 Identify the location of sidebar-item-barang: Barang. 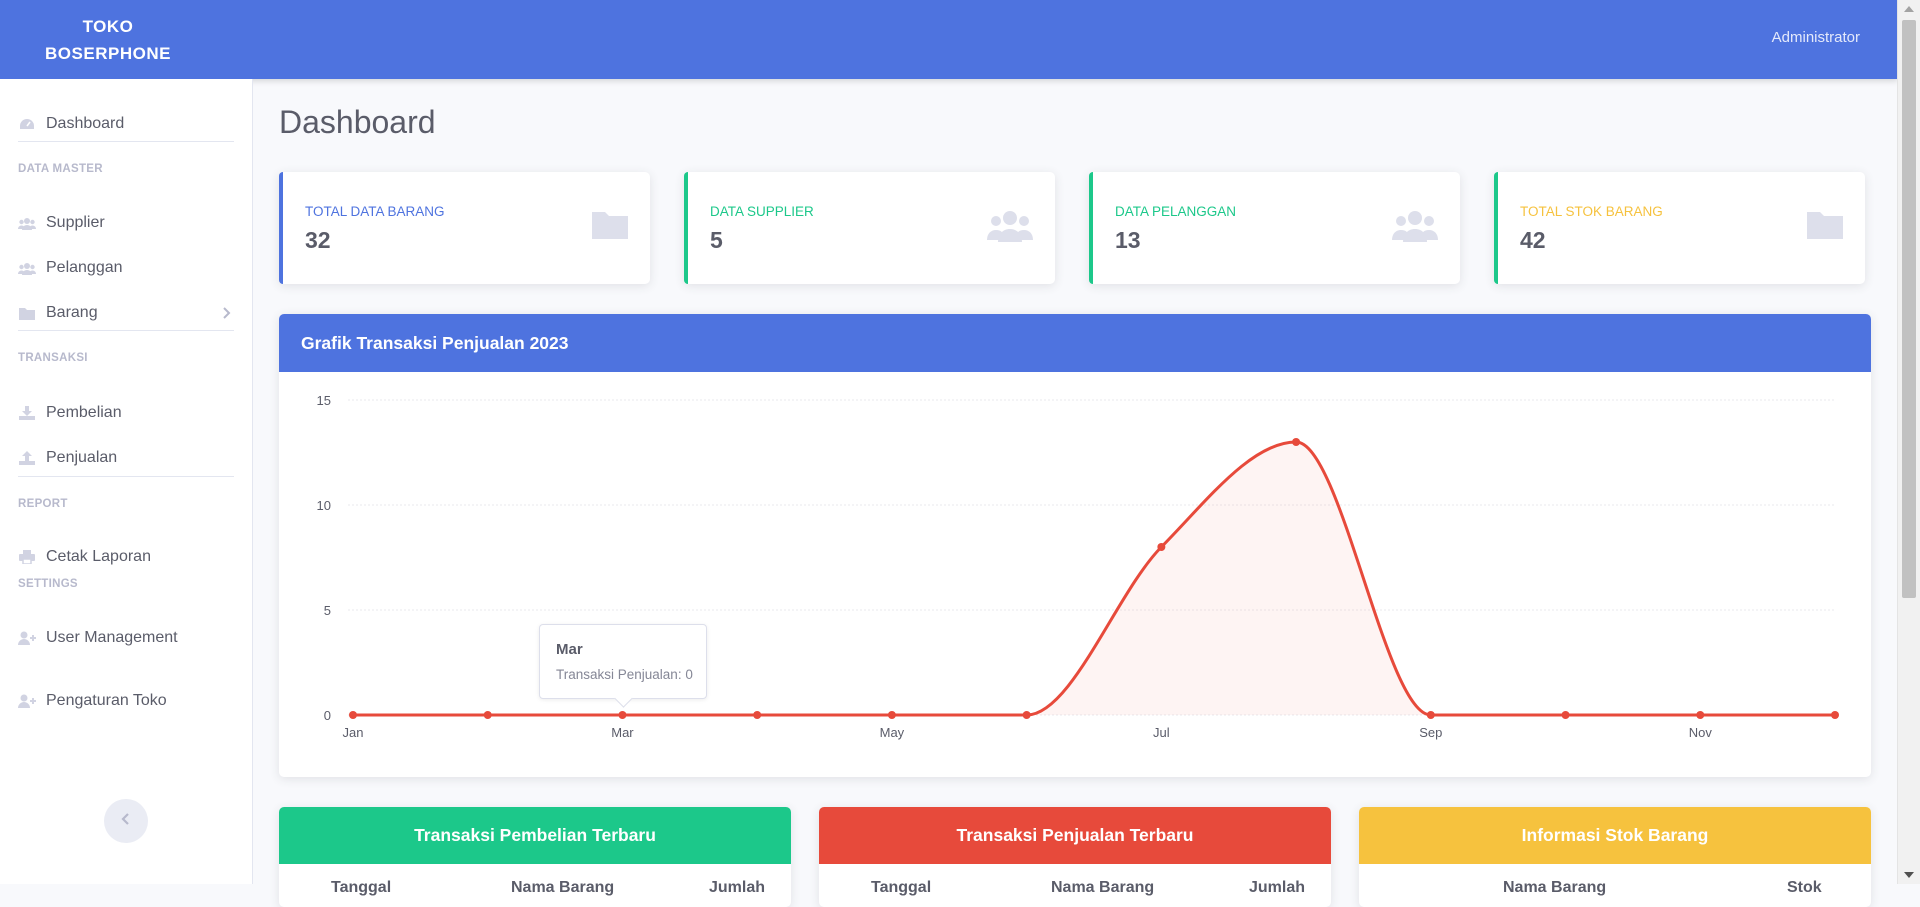
(126, 313).